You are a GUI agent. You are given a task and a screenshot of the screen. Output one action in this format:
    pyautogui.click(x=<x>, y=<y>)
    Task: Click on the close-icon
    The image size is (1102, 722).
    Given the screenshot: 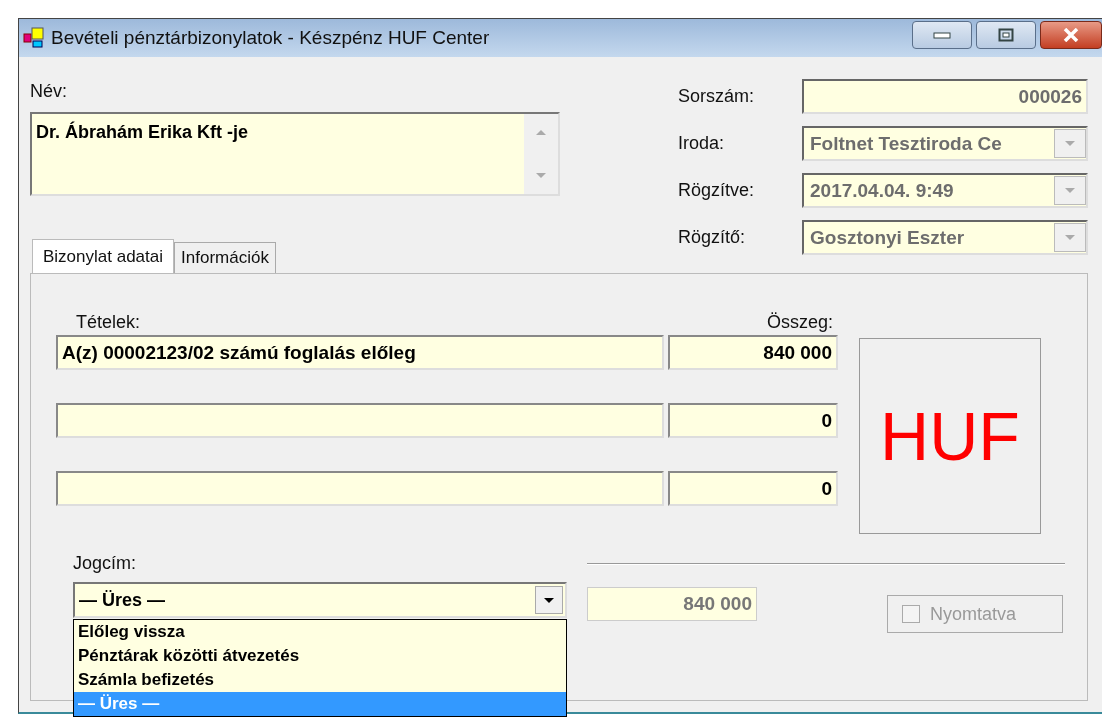 What is the action you would take?
    pyautogui.click(x=1071, y=35)
    